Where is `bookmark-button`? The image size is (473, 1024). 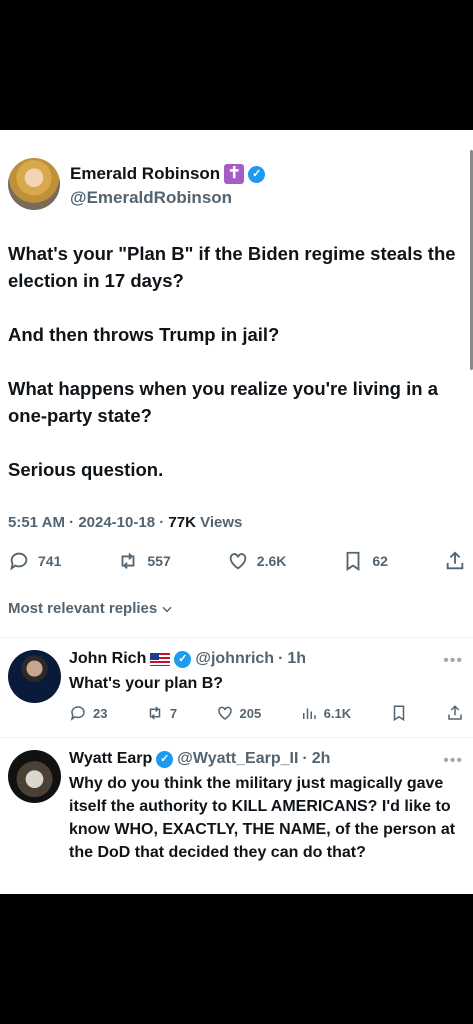
bookmark-button is located at coordinates (399, 713).